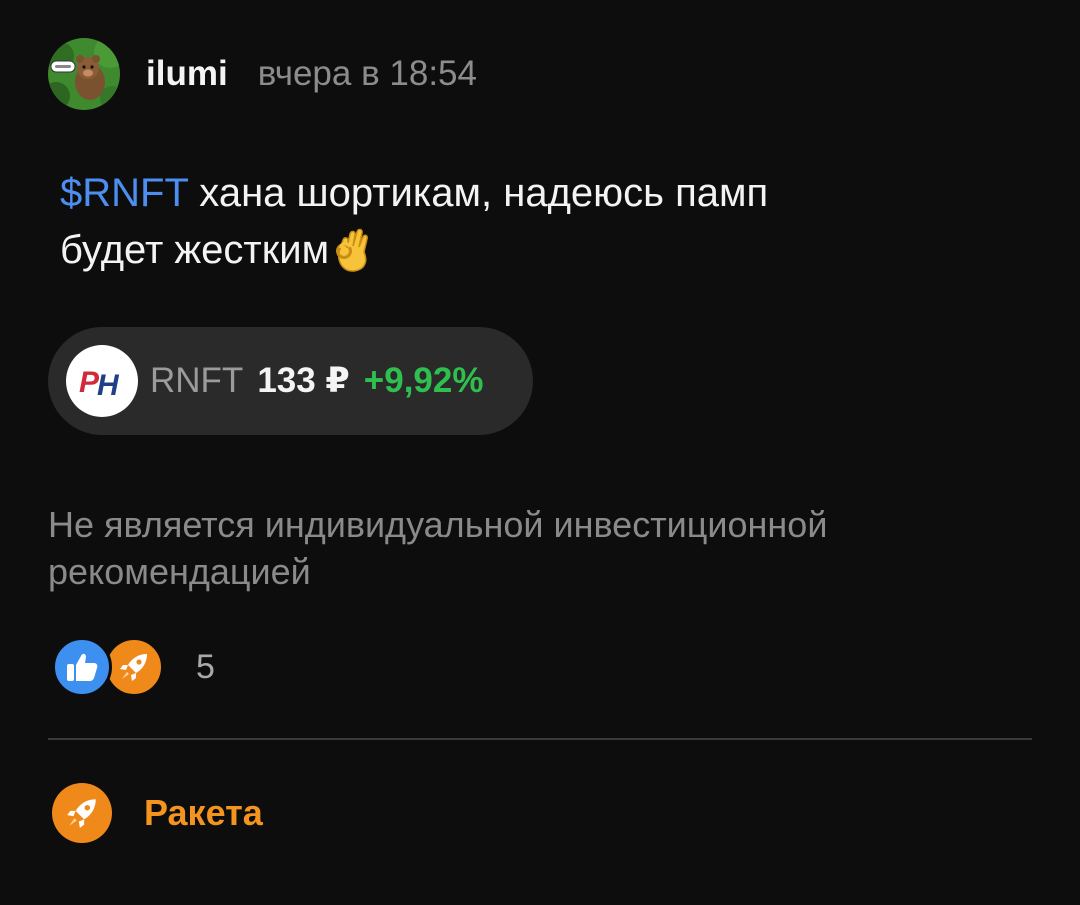  What do you see at coordinates (124, 193) in the screenshot?
I see `ticker-link: $RNFT` at bounding box center [124, 193].